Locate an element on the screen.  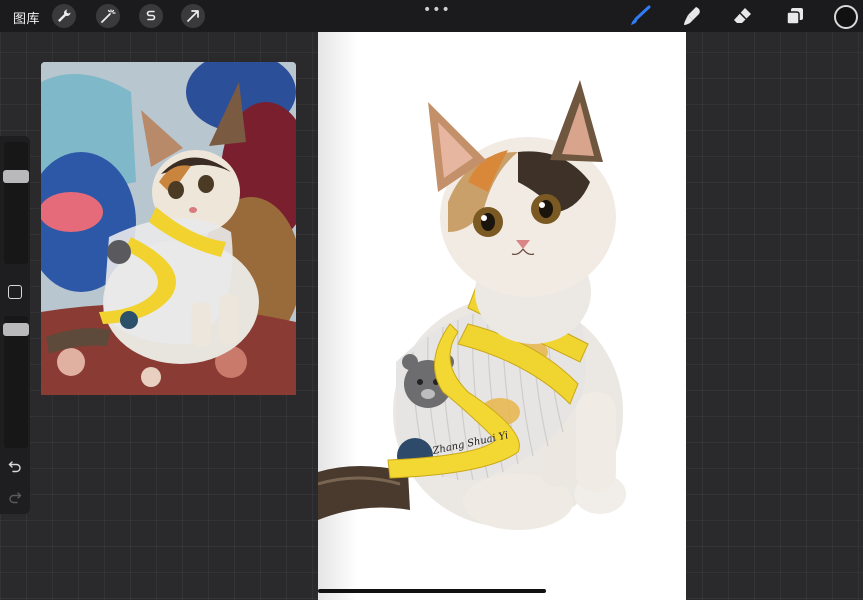
transform-button is located at coordinates (193, 16).